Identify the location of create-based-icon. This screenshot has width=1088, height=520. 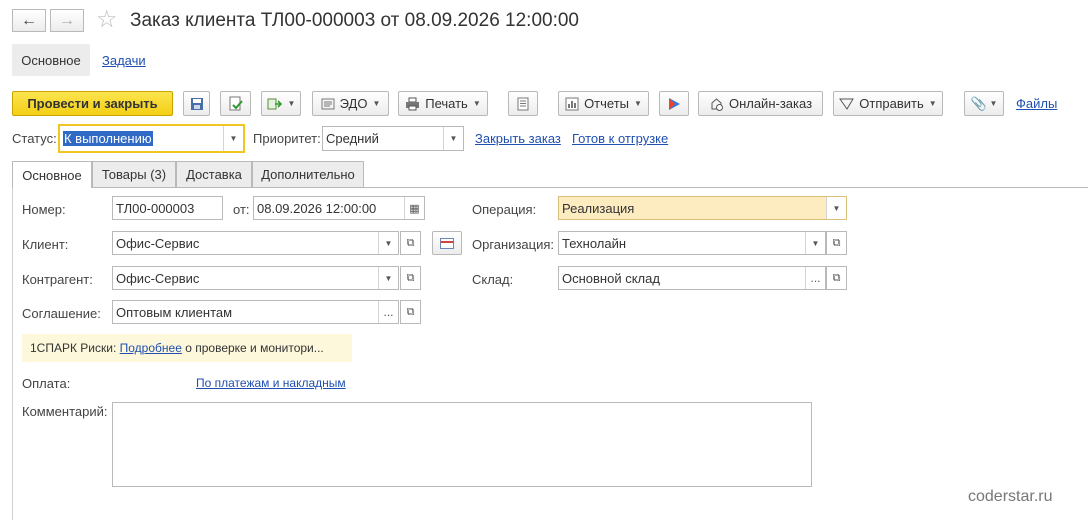
(274, 103).